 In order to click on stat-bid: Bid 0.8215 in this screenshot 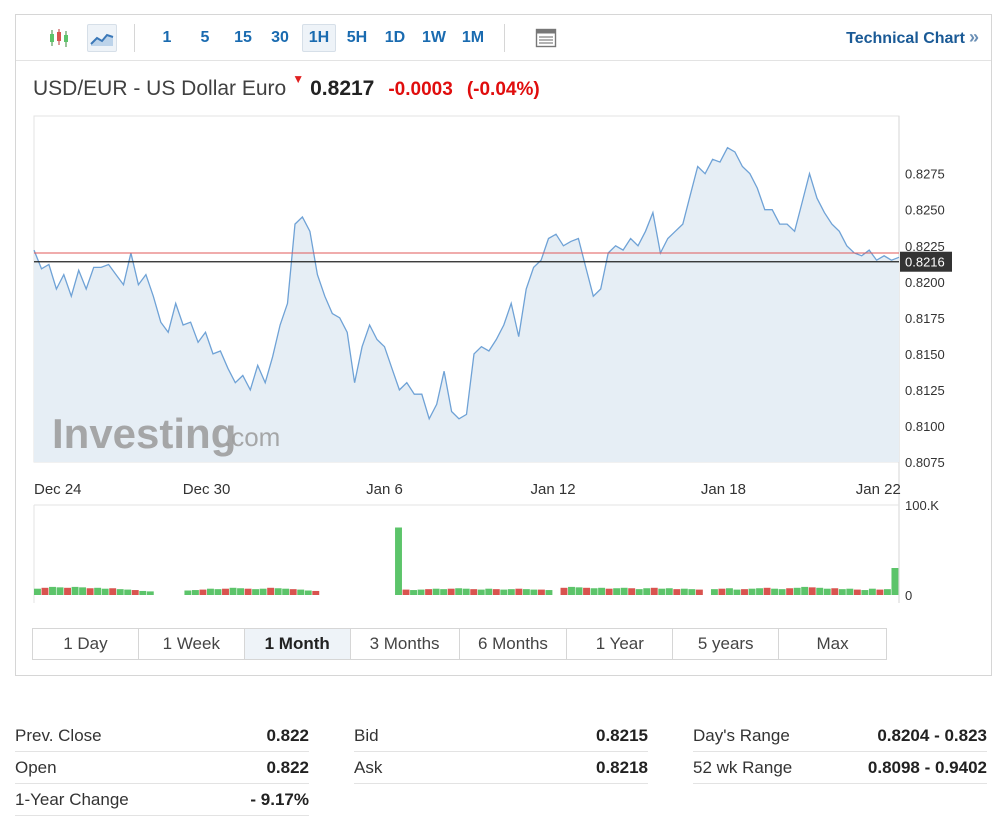, I will do `click(501, 736)`.